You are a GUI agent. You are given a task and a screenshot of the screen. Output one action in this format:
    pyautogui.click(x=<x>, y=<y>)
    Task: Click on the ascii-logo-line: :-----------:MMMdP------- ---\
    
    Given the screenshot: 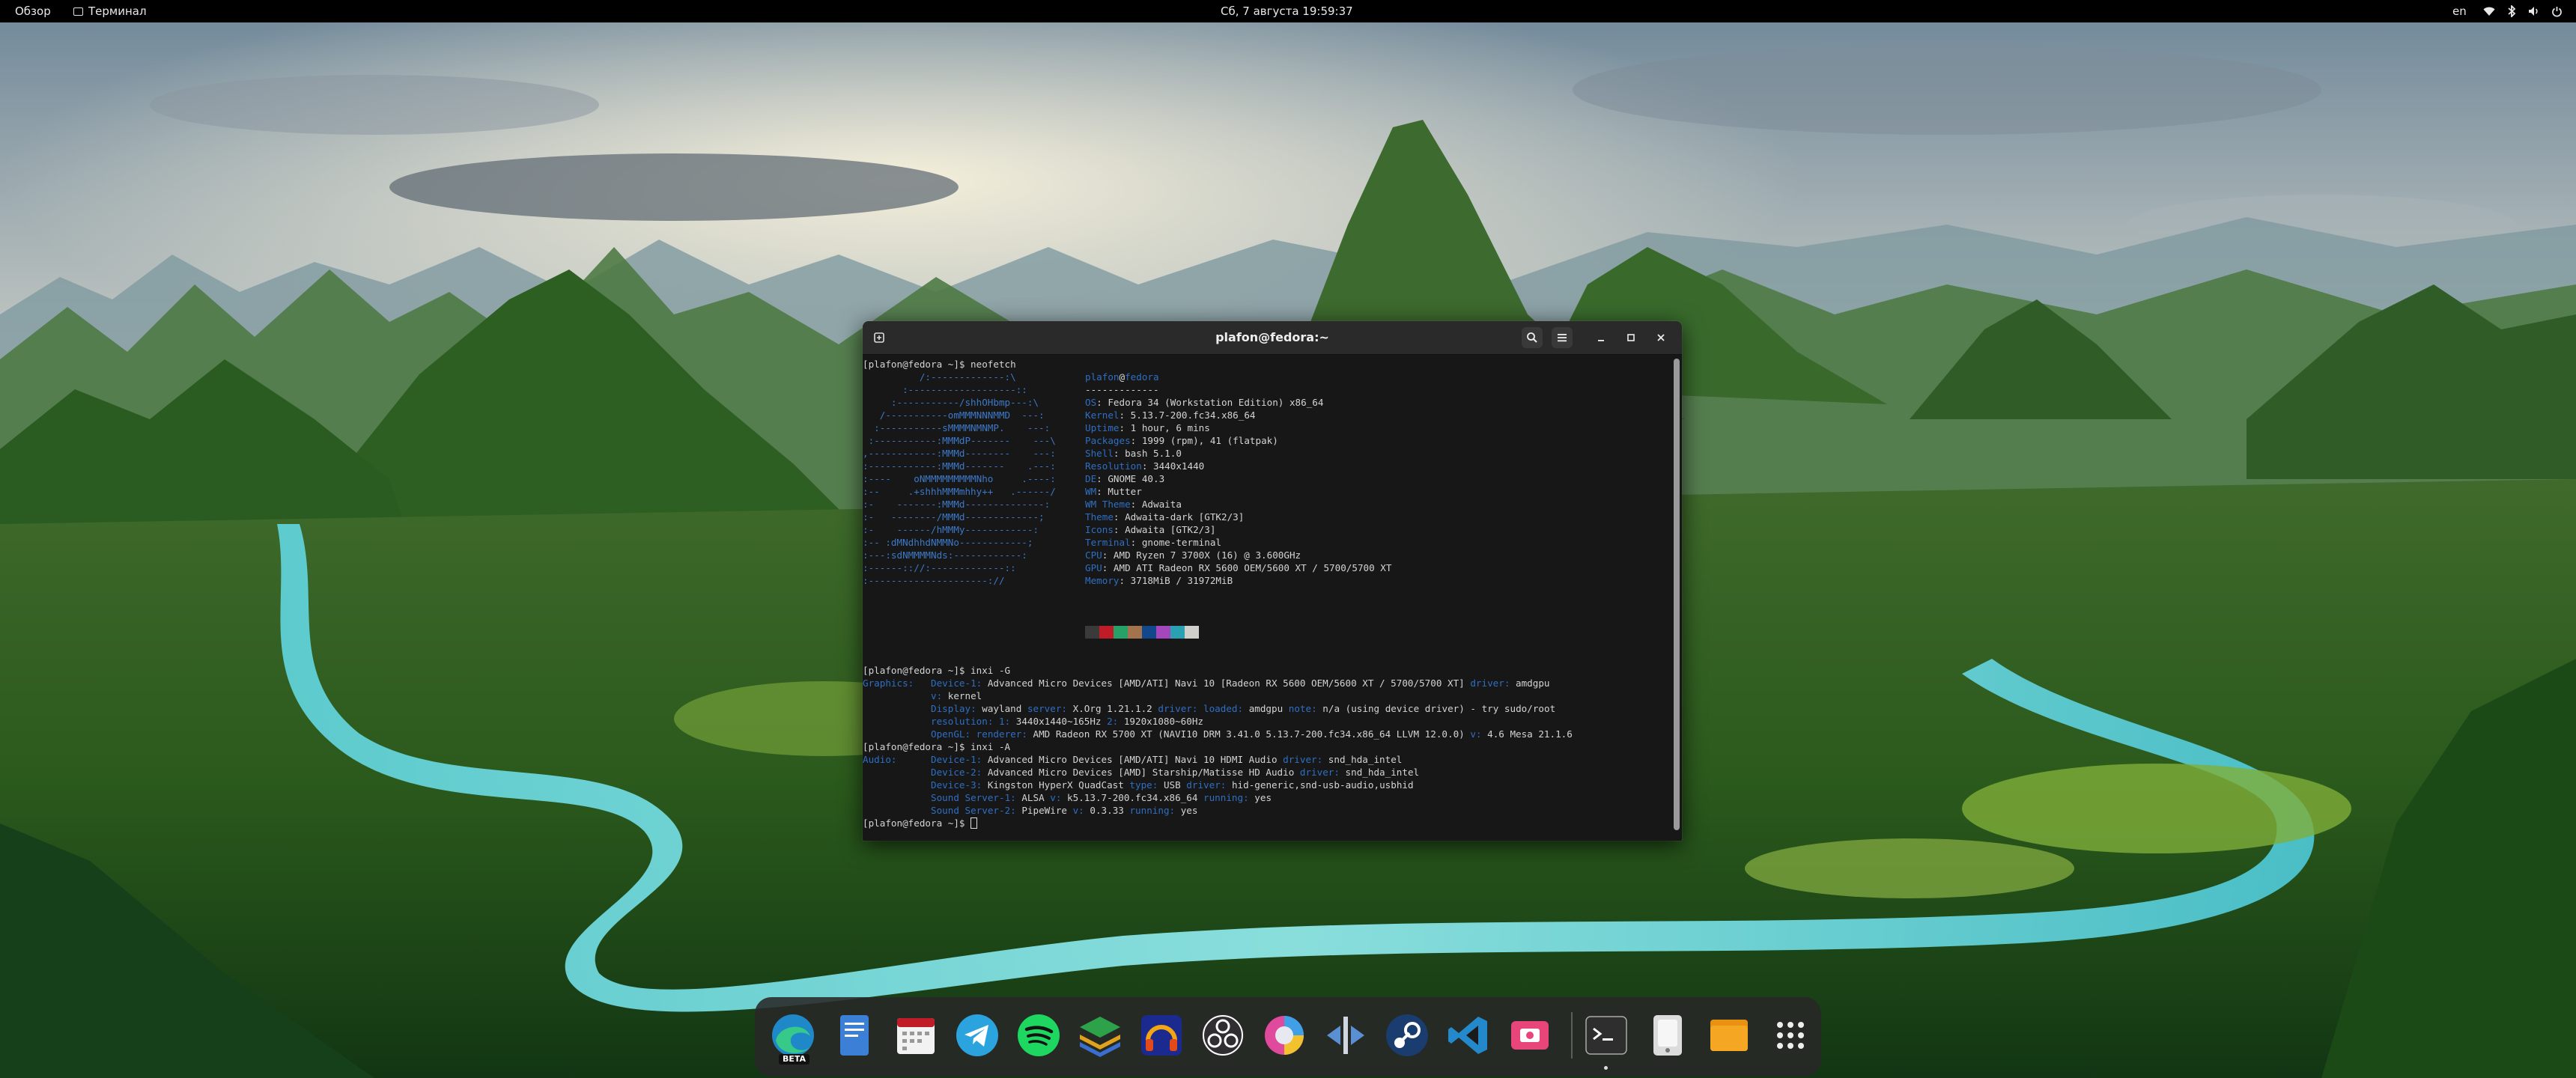 What is the action you would take?
    pyautogui.click(x=959, y=440)
    